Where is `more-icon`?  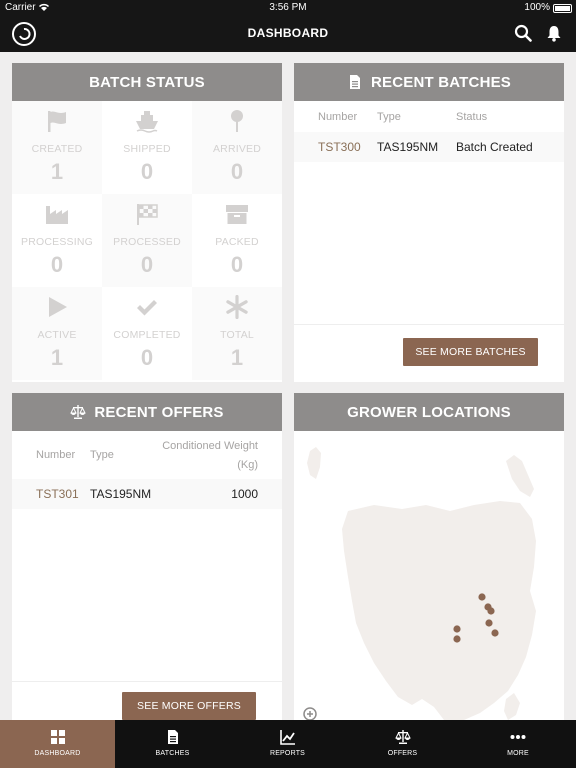 more-icon is located at coordinates (518, 737).